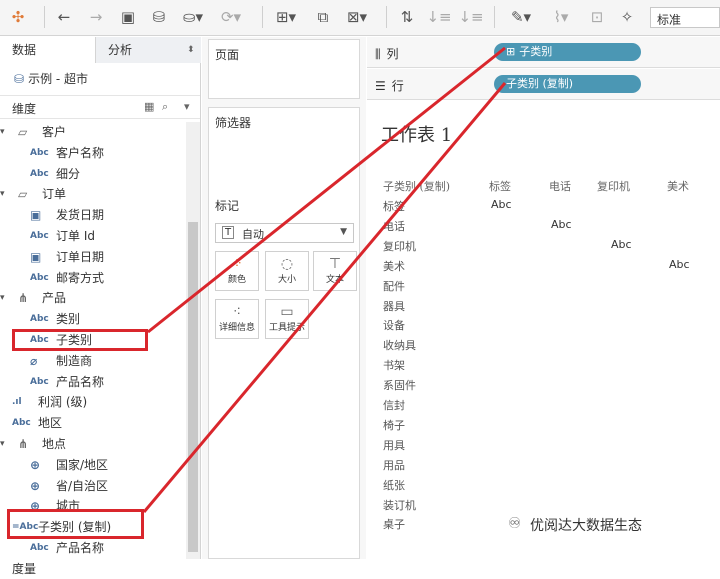  What do you see at coordinates (394, 365) in the screenshot?
I see `row-header: 书架` at bounding box center [394, 365].